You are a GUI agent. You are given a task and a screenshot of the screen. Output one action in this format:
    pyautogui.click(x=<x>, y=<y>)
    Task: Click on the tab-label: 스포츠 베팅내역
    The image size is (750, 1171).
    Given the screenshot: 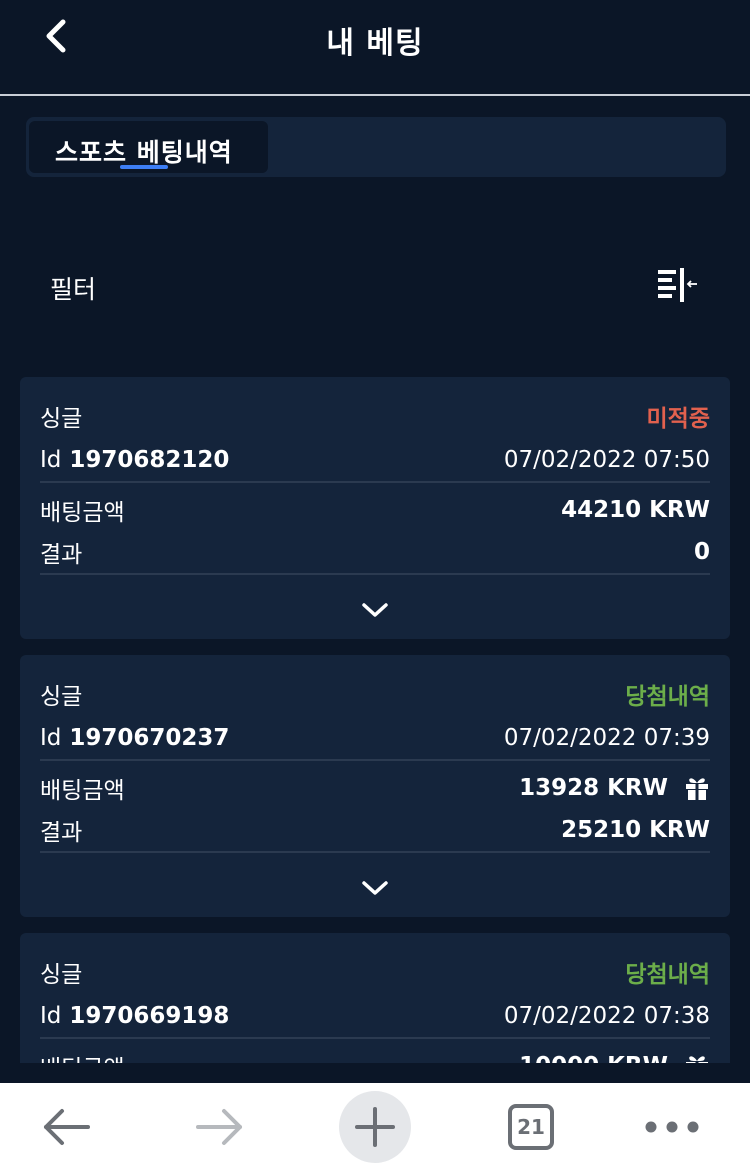 What is the action you would take?
    pyautogui.click(x=144, y=152)
    